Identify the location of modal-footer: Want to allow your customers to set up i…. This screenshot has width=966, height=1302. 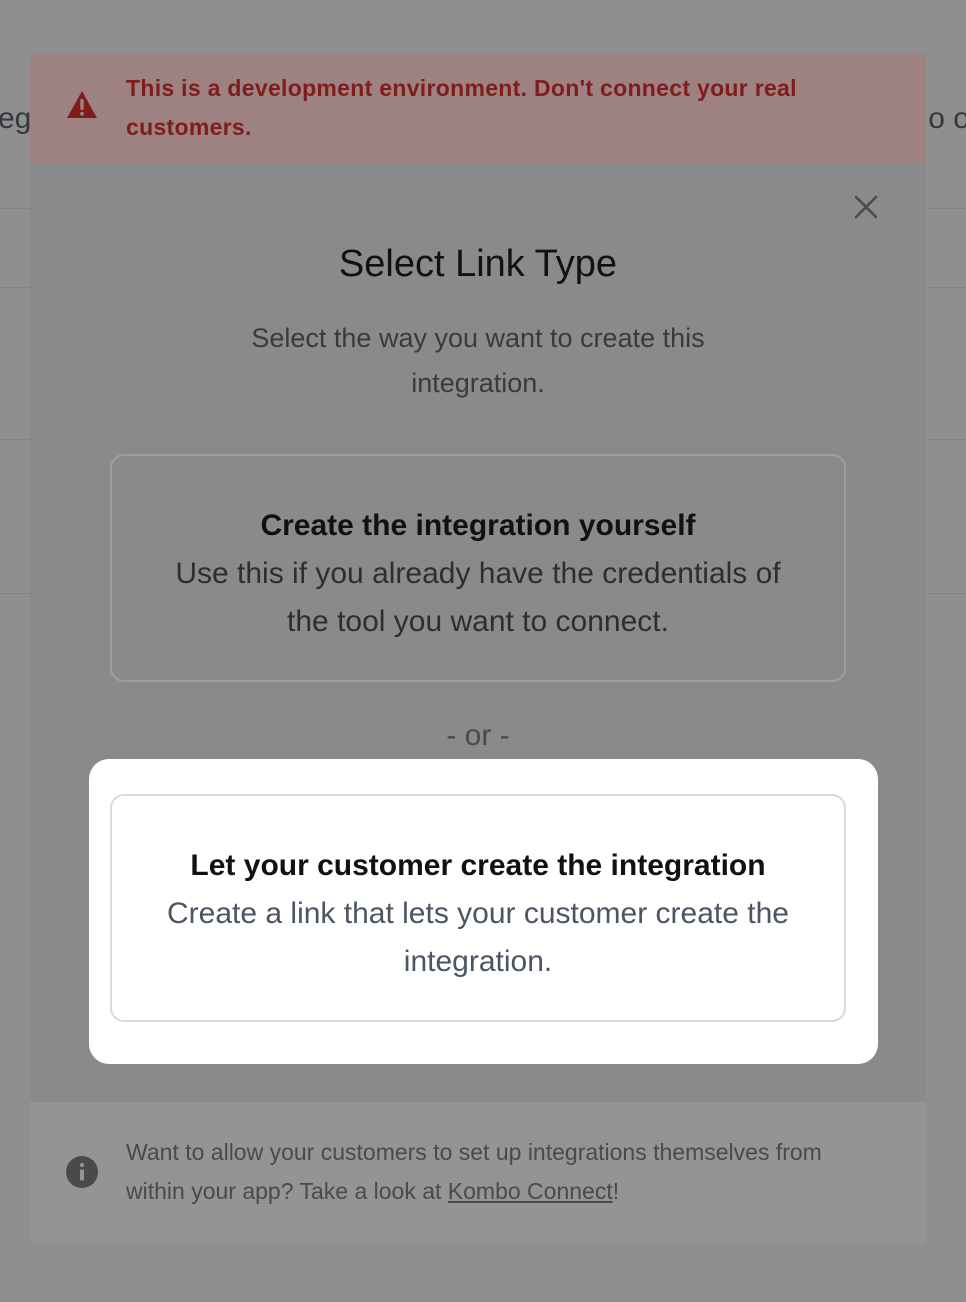
(478, 1173).